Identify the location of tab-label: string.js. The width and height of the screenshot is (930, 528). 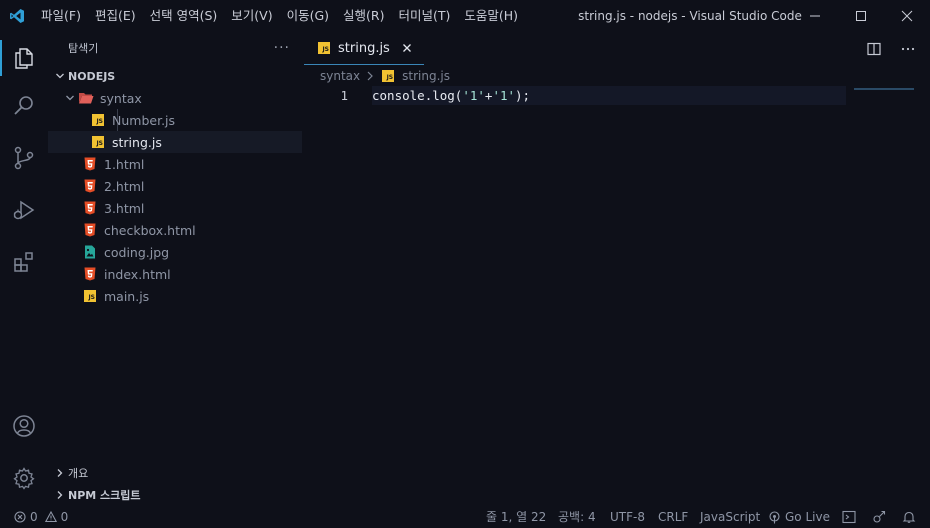
(364, 48).